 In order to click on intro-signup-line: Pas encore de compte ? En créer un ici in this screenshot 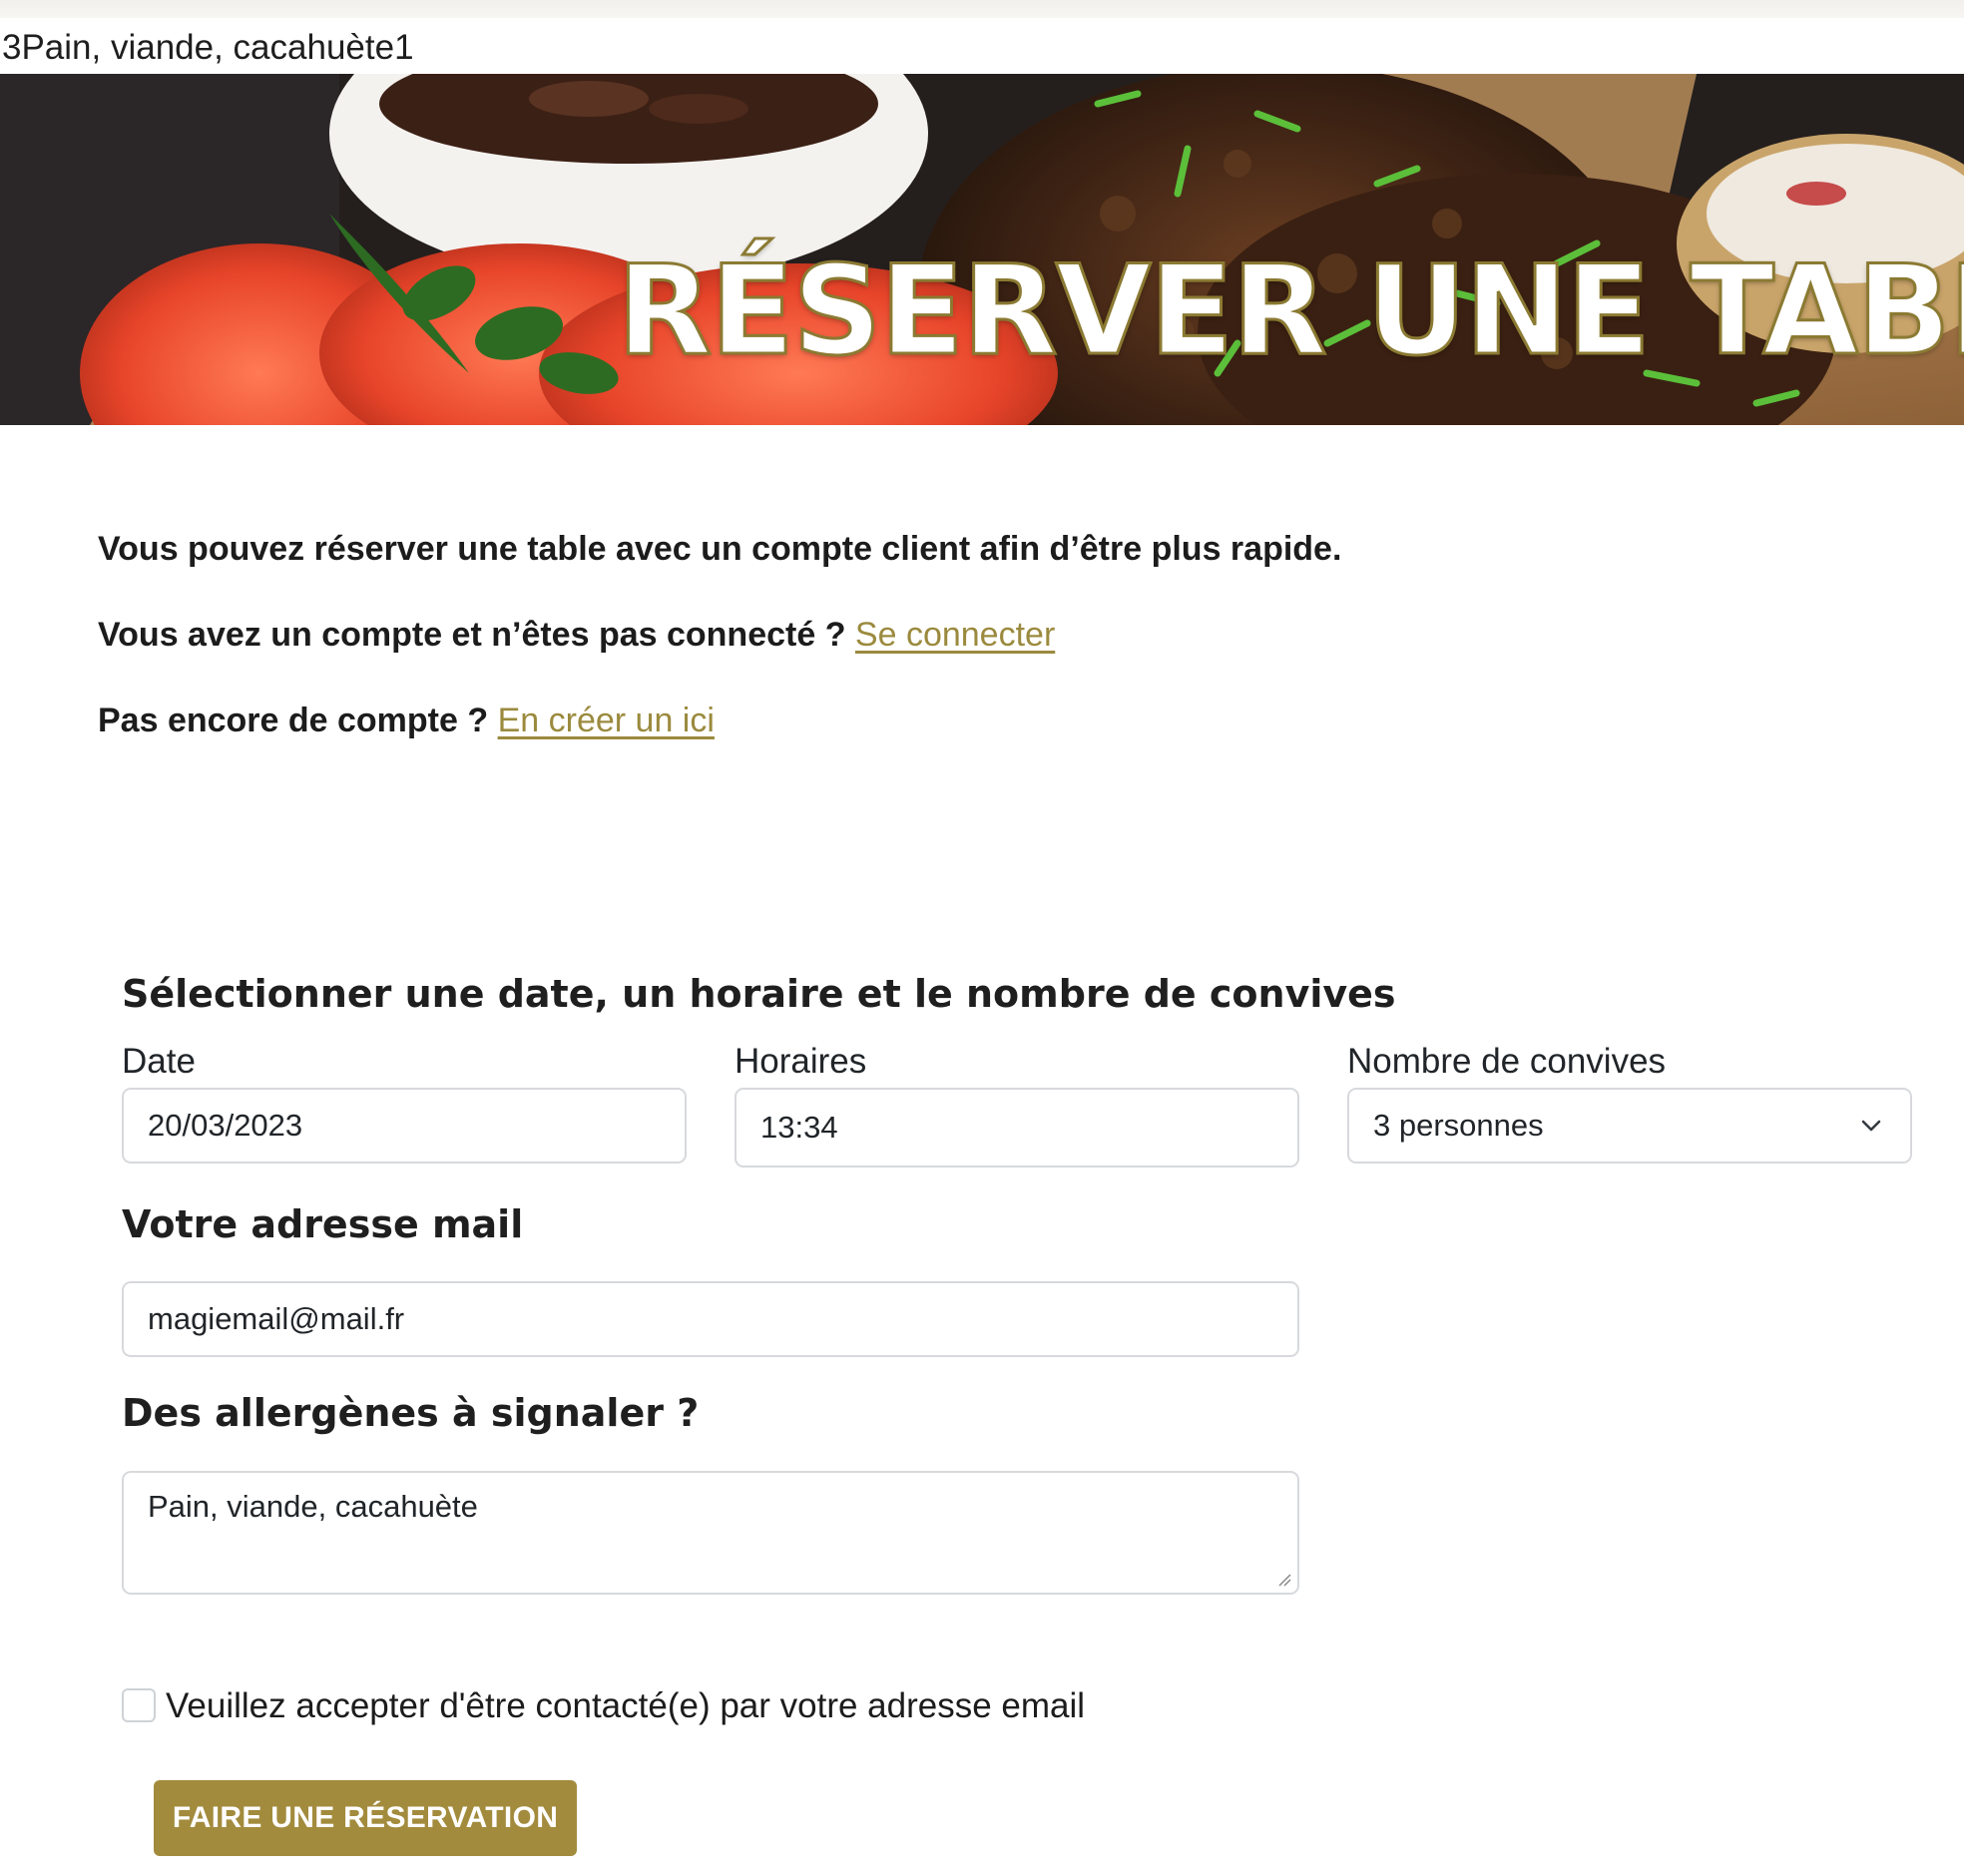, I will do `click(406, 720)`.